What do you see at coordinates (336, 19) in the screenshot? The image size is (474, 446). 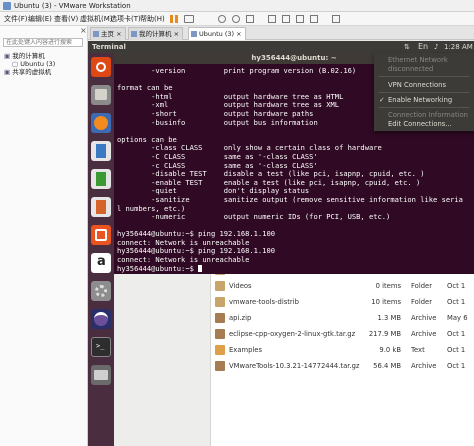 I see `console-view-icon` at bounding box center [336, 19].